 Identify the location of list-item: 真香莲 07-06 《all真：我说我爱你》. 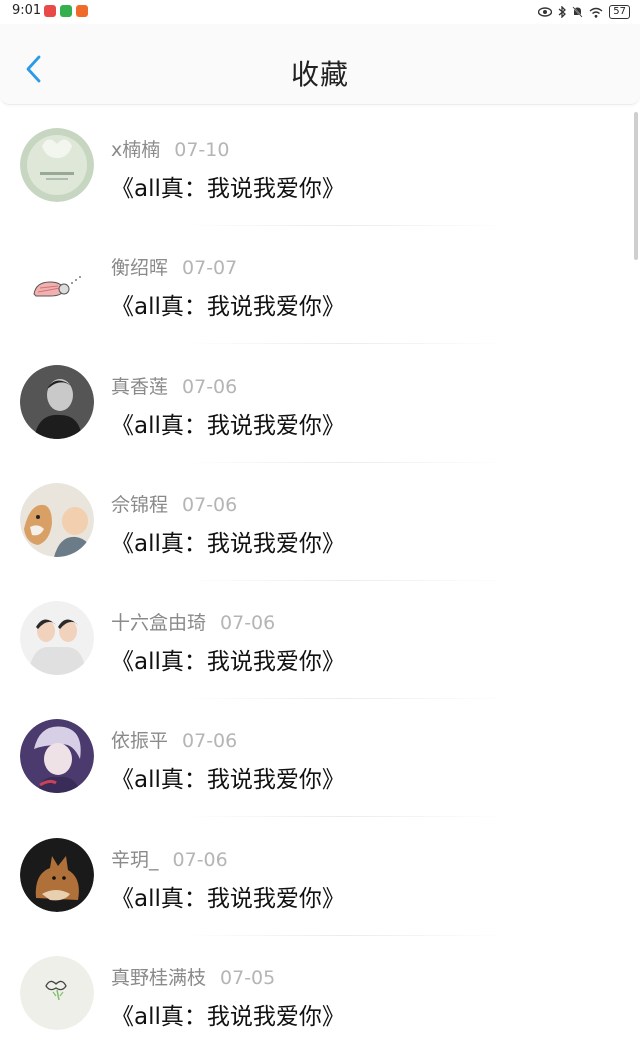
(320, 404).